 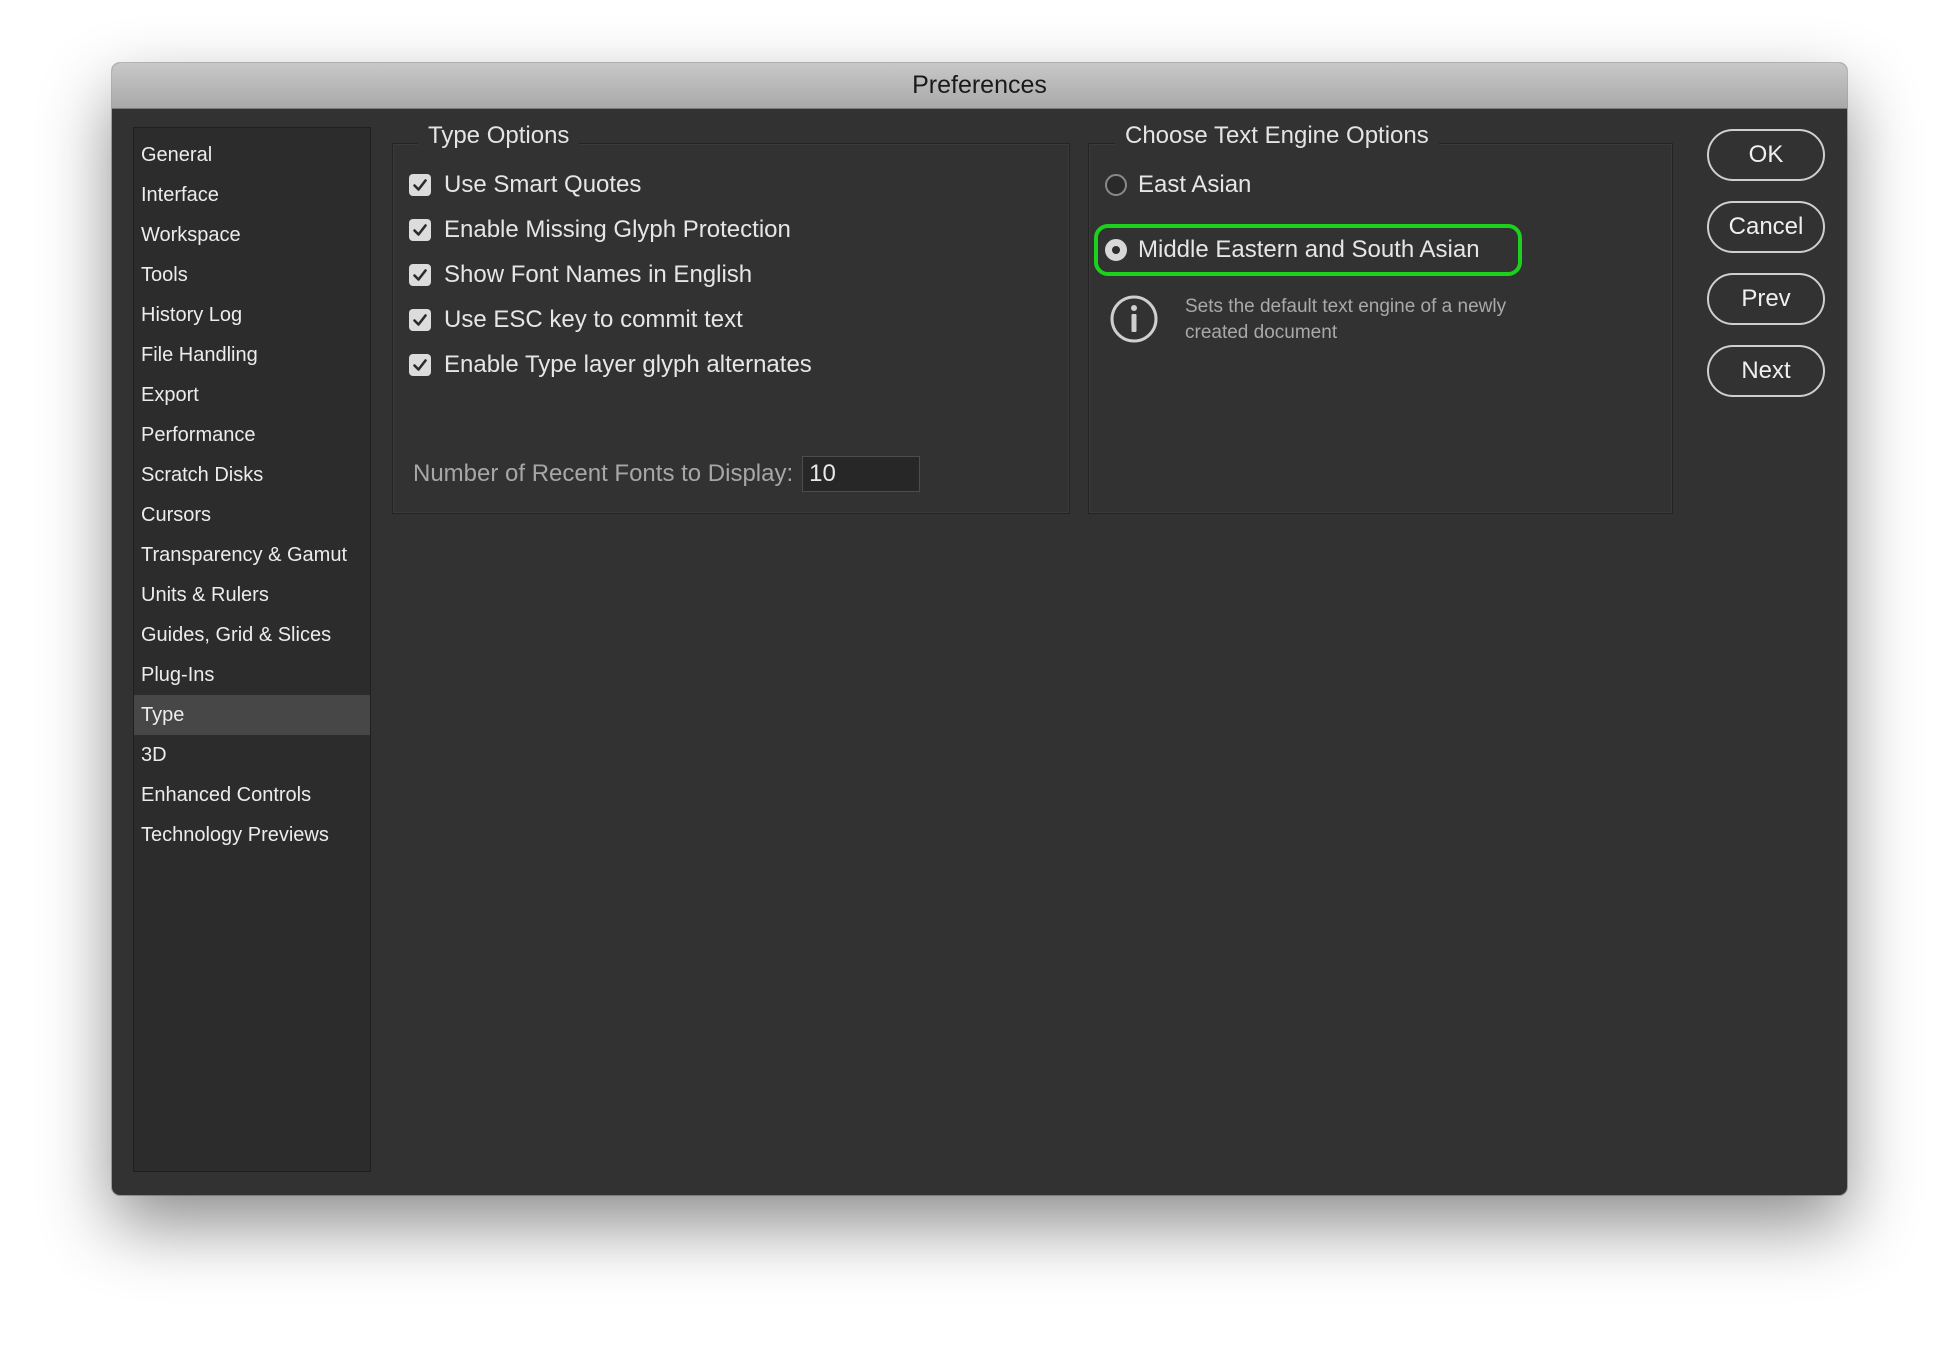 I want to click on ok-button: OK, so click(x=1766, y=155).